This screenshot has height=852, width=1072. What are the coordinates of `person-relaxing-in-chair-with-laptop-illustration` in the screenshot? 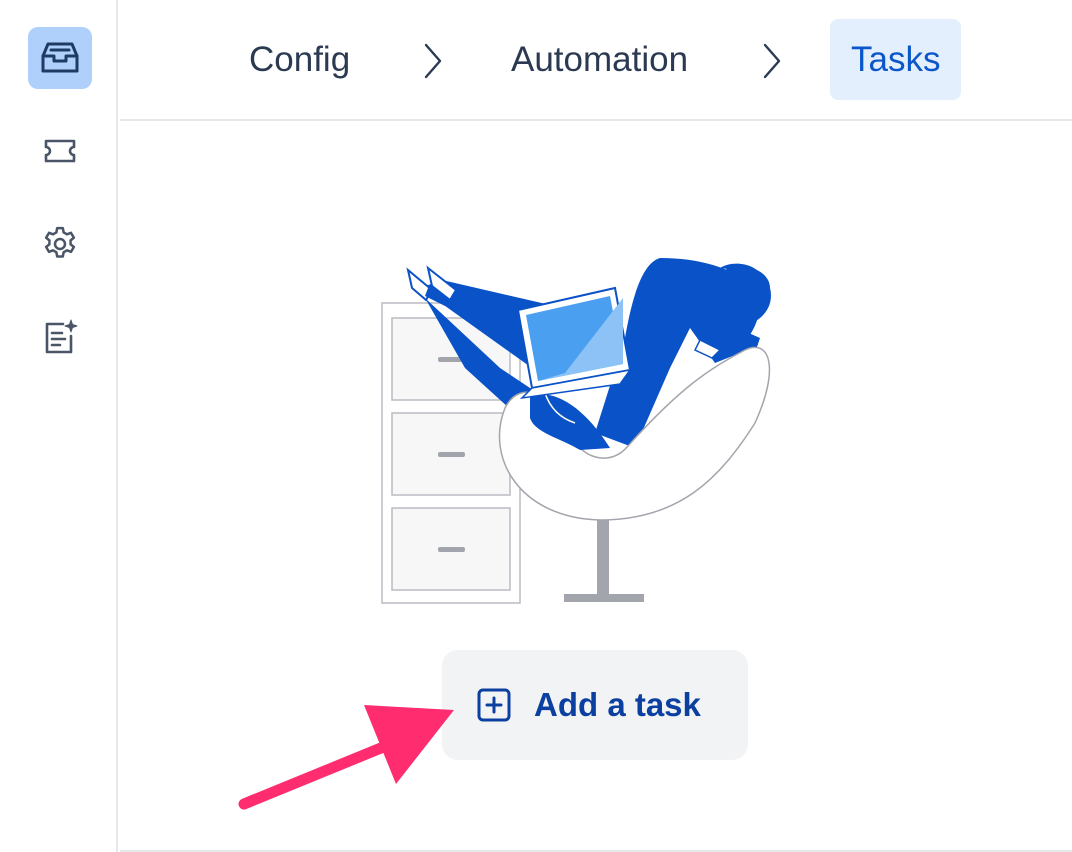 It's located at (576, 431).